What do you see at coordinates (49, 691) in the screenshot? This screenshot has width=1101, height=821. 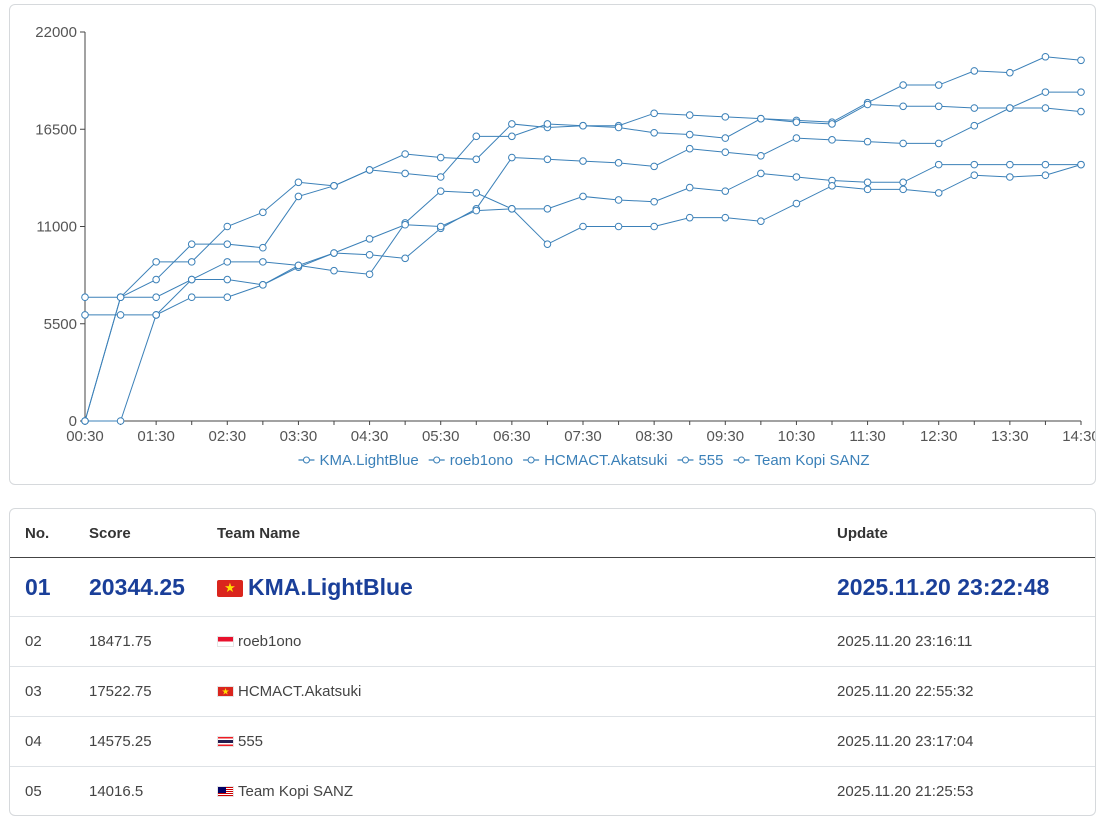 I see `rank-cell: 03` at bounding box center [49, 691].